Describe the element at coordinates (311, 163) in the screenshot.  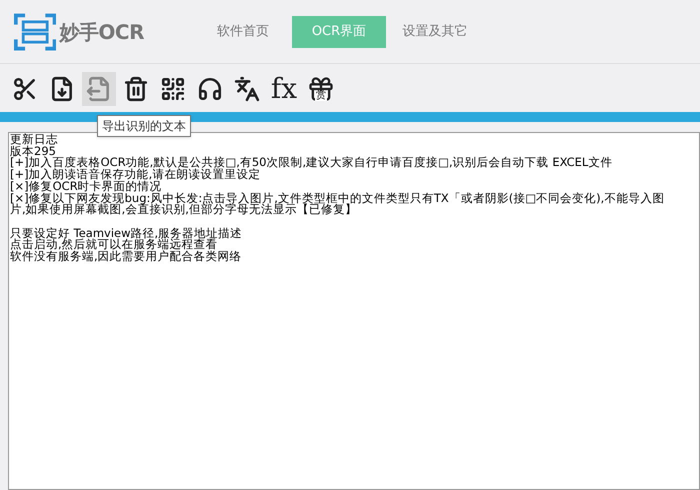
I see `text-line: [+]加入百度表格OCR功能,默认是公共接□,有50次限制,建议大家自行申请百度接□,识别后会自动下载 EXCEL文件` at that location.